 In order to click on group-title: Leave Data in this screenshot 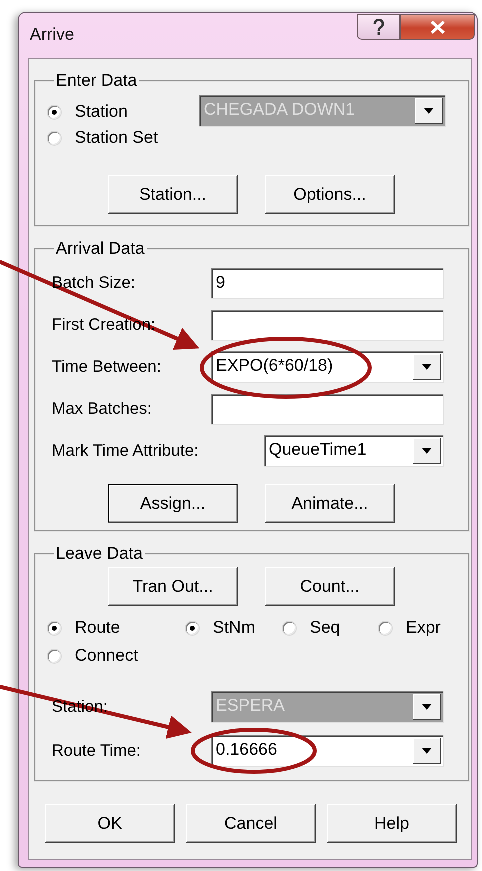, I will do `click(99, 554)`.